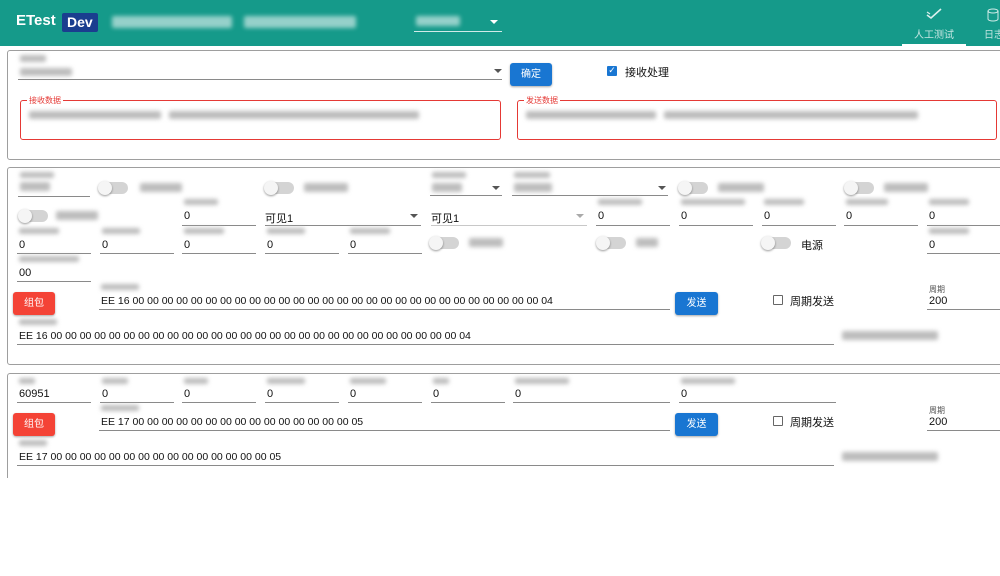 The height and width of the screenshot is (576, 1000). Describe the element at coordinates (458, 22) in the screenshot. I see `device-select` at that location.